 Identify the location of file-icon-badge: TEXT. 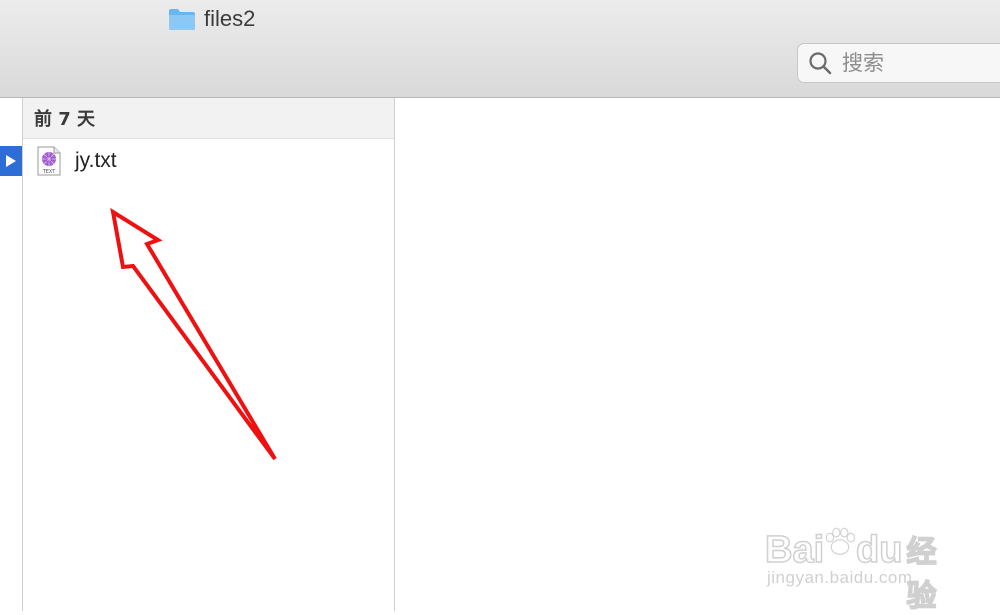
(49, 172).